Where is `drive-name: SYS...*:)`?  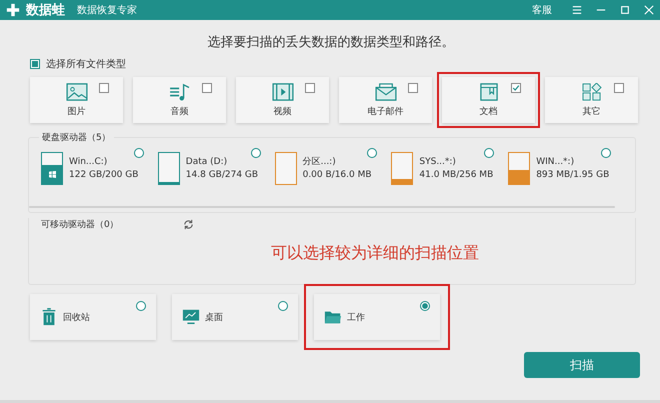 drive-name: SYS...*:) is located at coordinates (438, 162).